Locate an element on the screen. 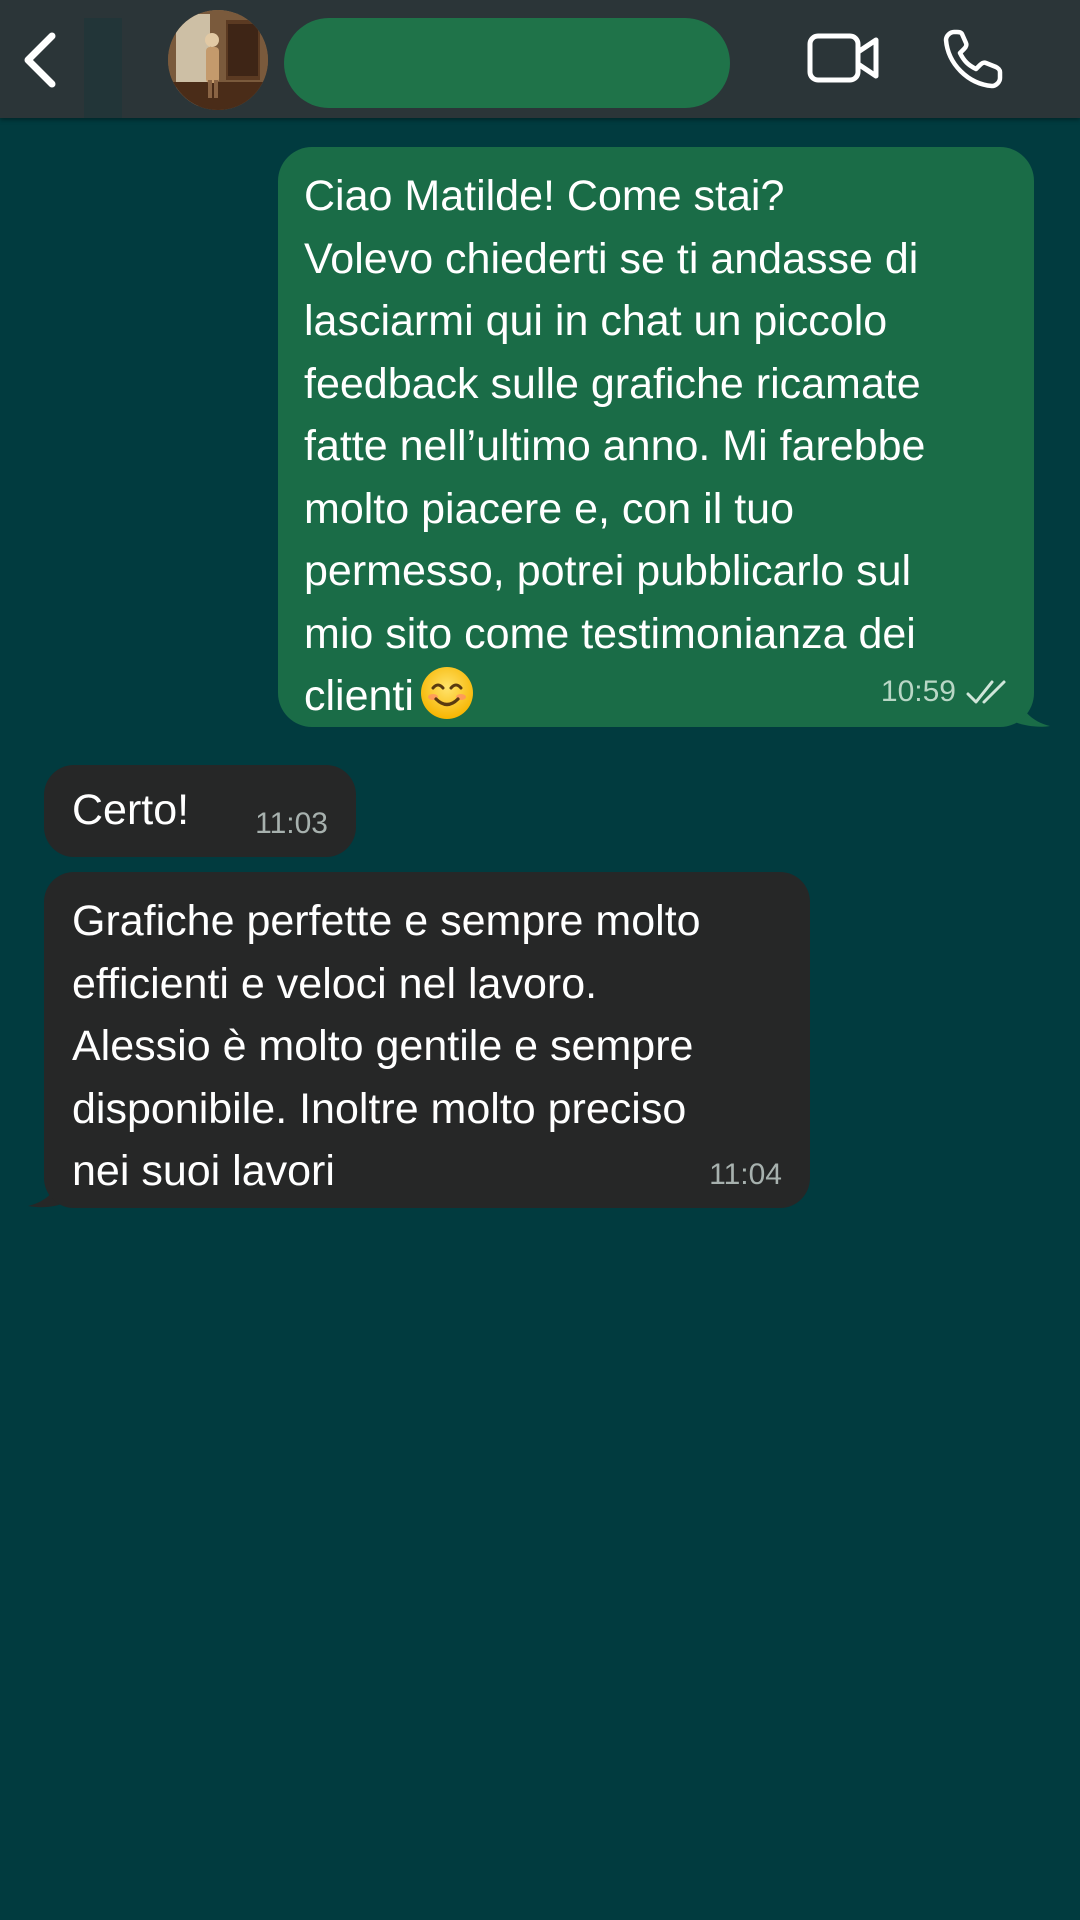 Image resolution: width=1080 pixels, height=1920 pixels. phone-icon is located at coordinates (973, 59).